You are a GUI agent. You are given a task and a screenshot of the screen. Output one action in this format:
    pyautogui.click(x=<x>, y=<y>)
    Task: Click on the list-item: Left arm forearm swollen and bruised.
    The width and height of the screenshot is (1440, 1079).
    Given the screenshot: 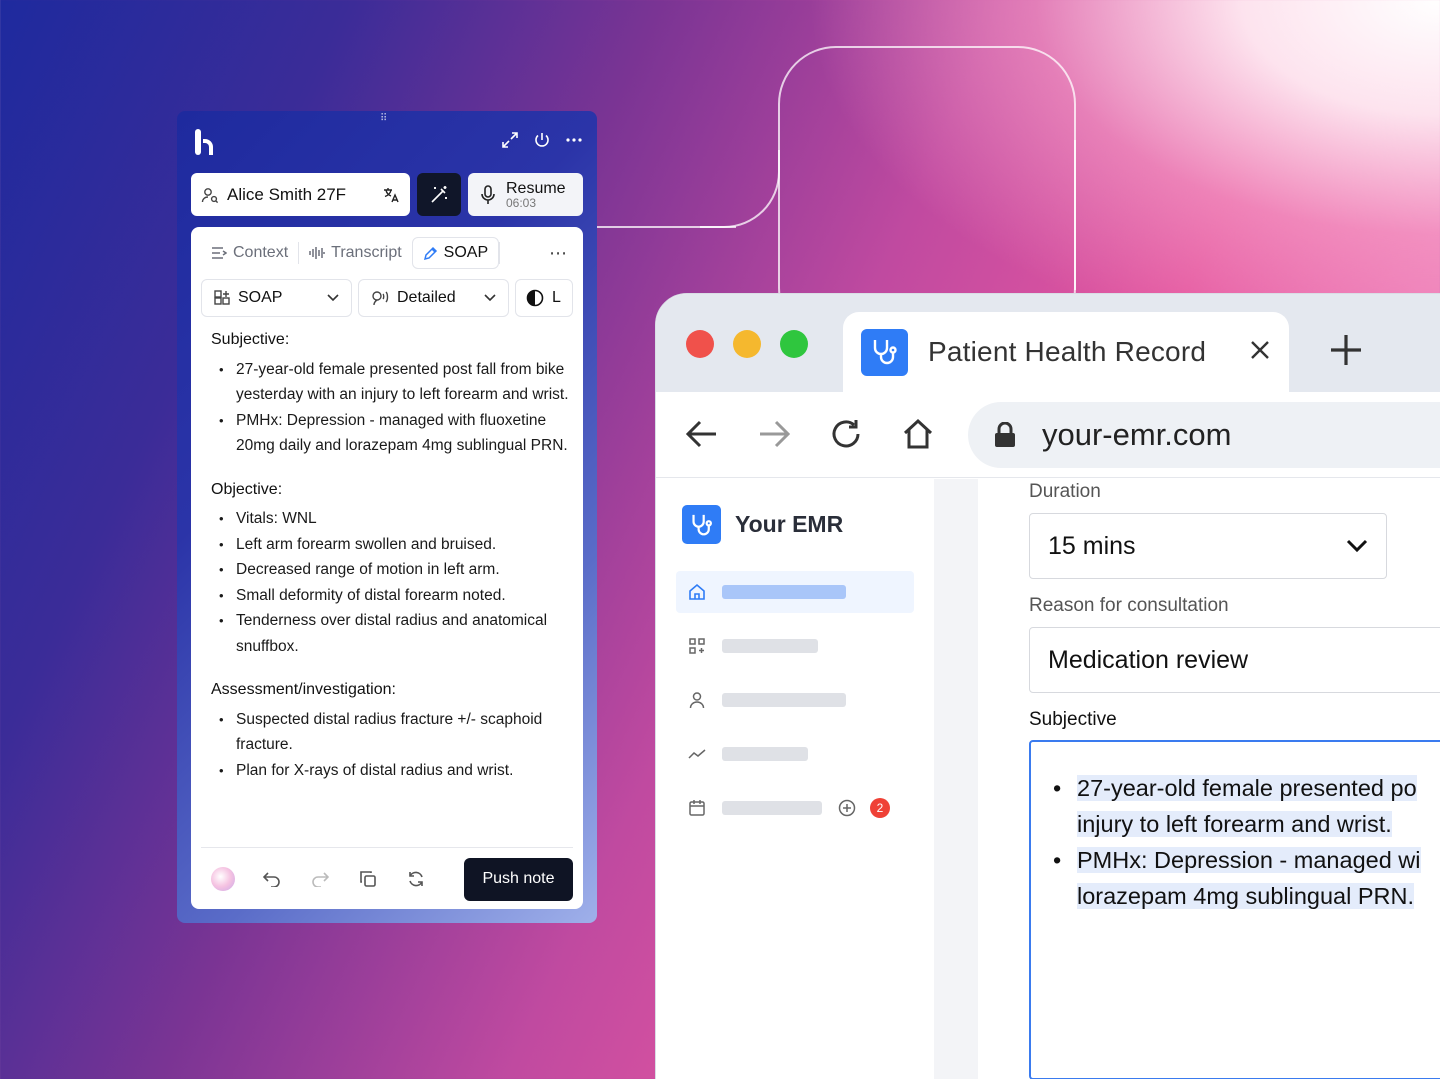 What is the action you would take?
    pyautogui.click(x=391, y=545)
    